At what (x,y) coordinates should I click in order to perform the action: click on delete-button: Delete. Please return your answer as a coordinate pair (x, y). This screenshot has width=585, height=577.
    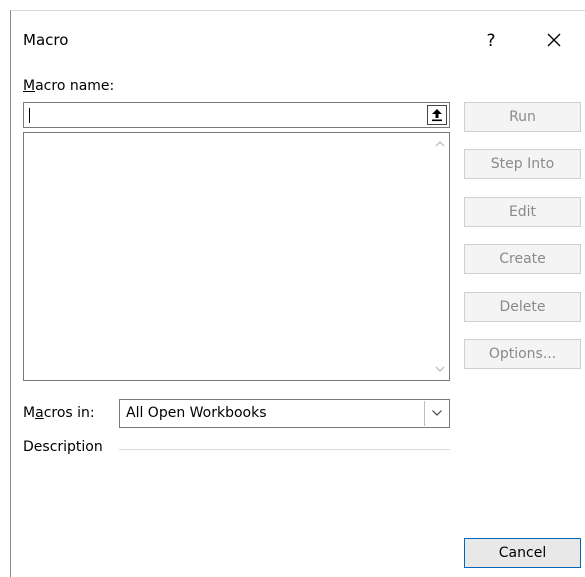
    Looking at the image, I should click on (522, 307).